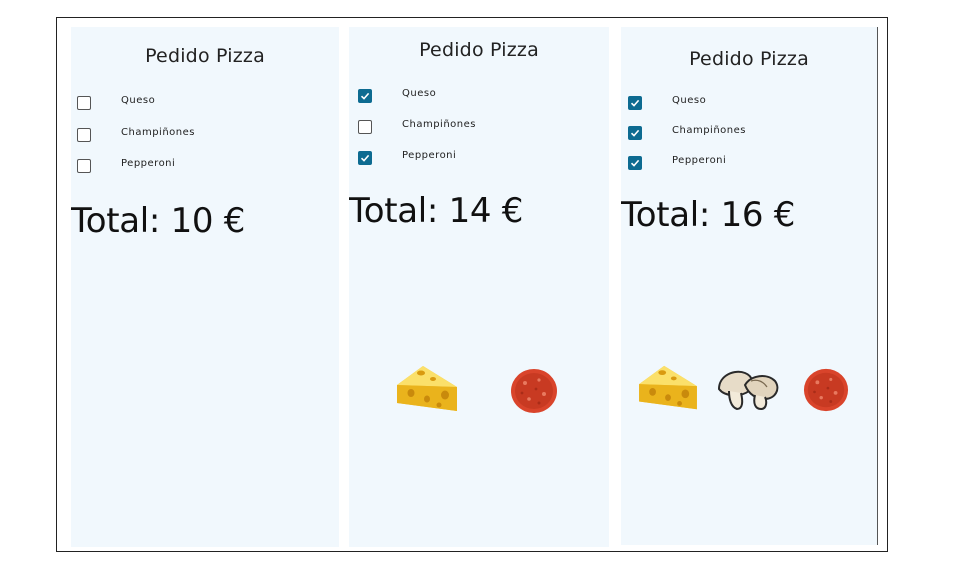  Describe the element at coordinates (436, 211) in the screenshot. I see `total-price: Total: 14 €` at that location.